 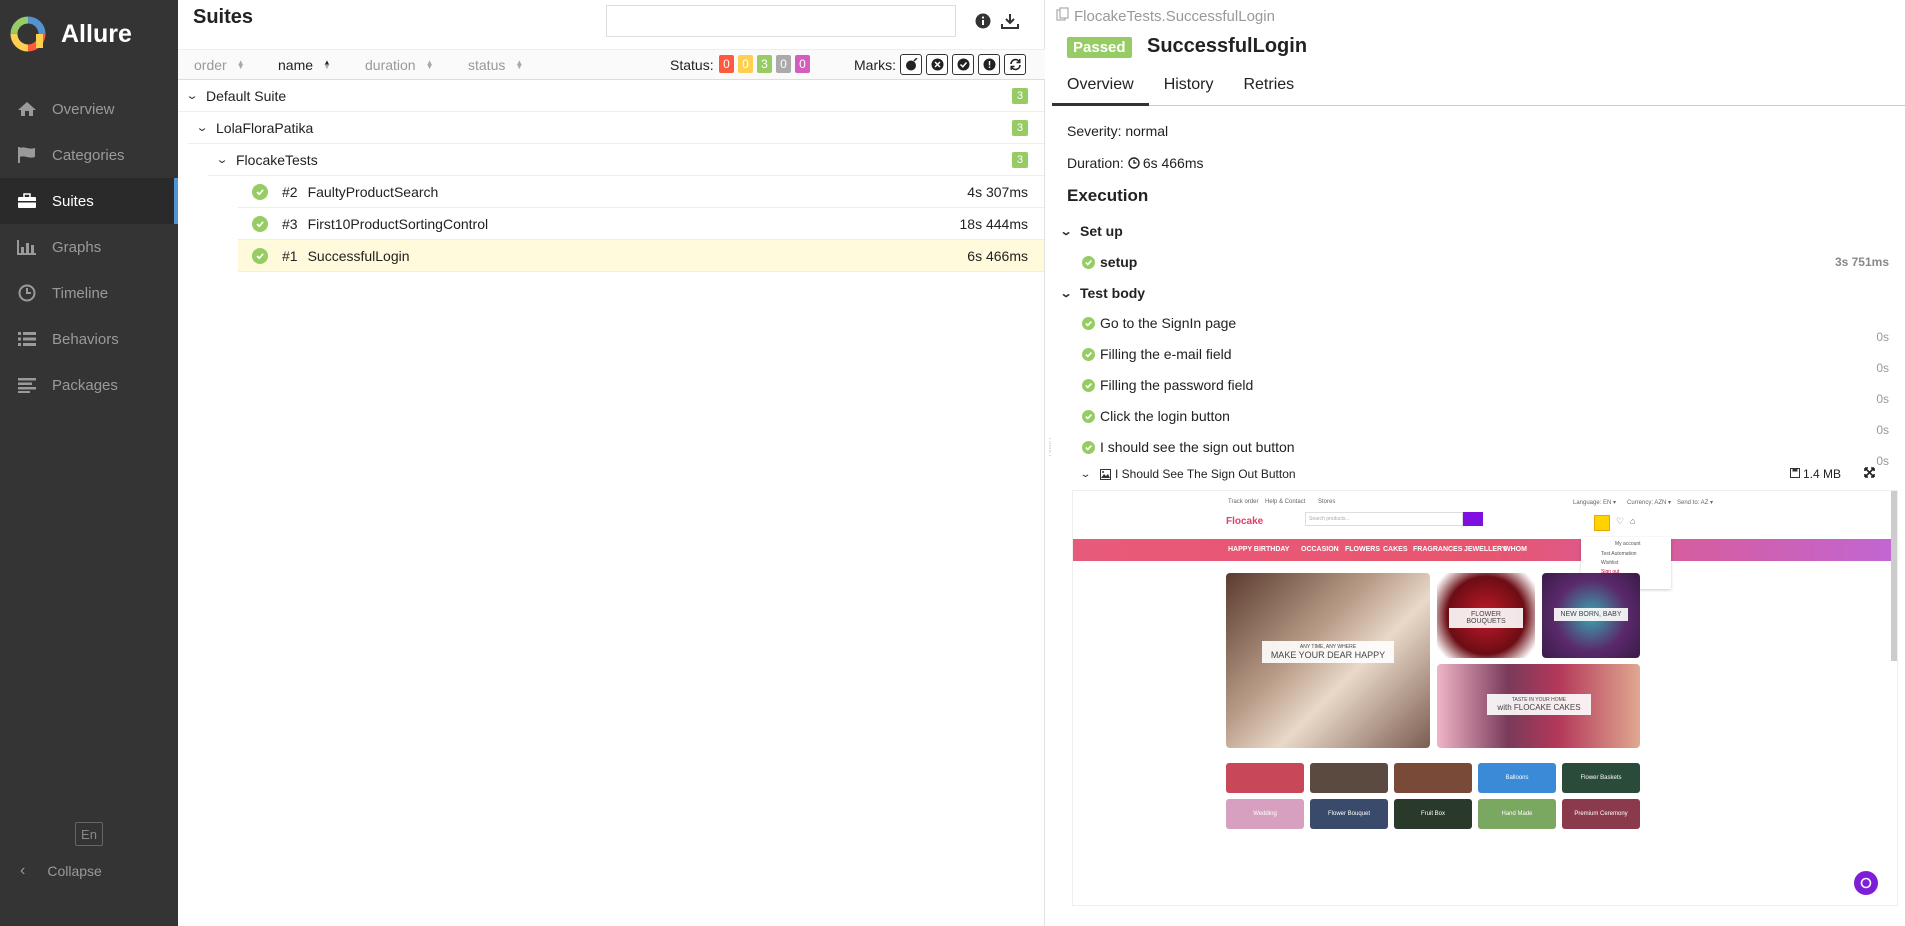 What do you see at coordinates (764, 64) in the screenshot?
I see `status-passed-badge: 3` at bounding box center [764, 64].